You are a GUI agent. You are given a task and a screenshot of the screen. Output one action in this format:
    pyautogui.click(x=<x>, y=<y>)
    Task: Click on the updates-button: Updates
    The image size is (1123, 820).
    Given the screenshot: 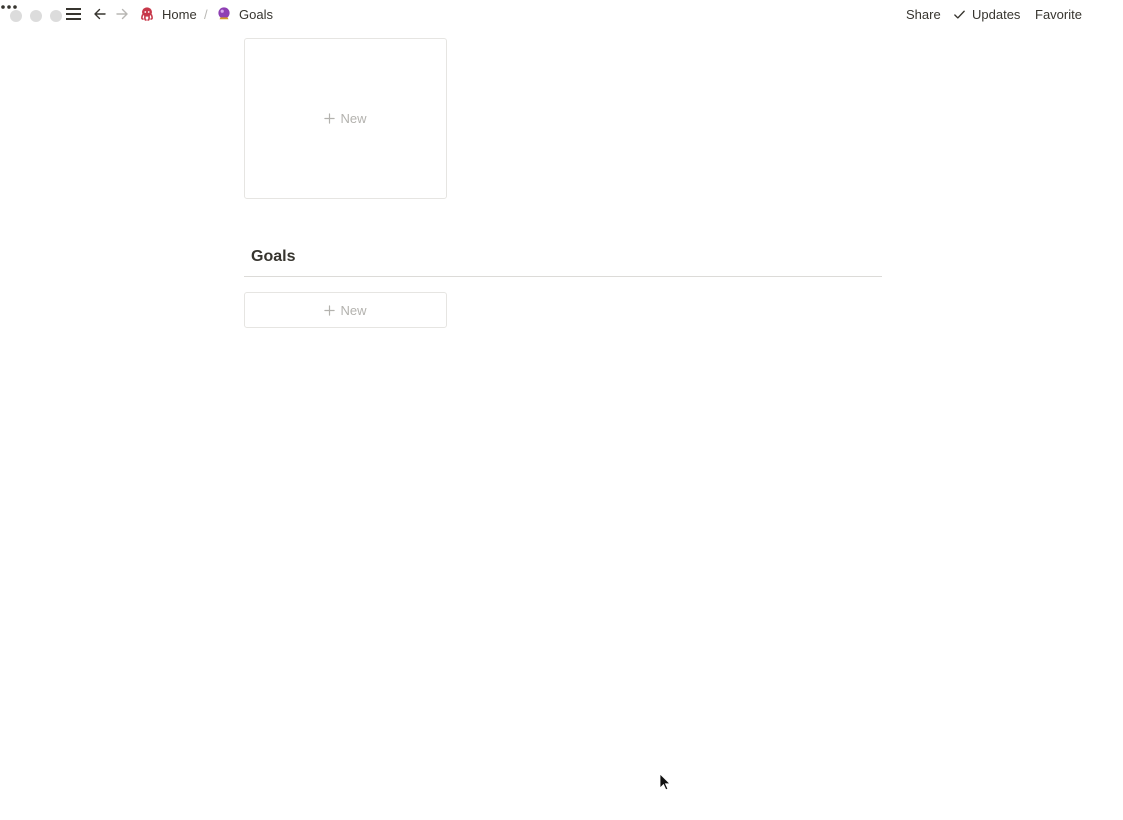 What is the action you would take?
    pyautogui.click(x=986, y=14)
    